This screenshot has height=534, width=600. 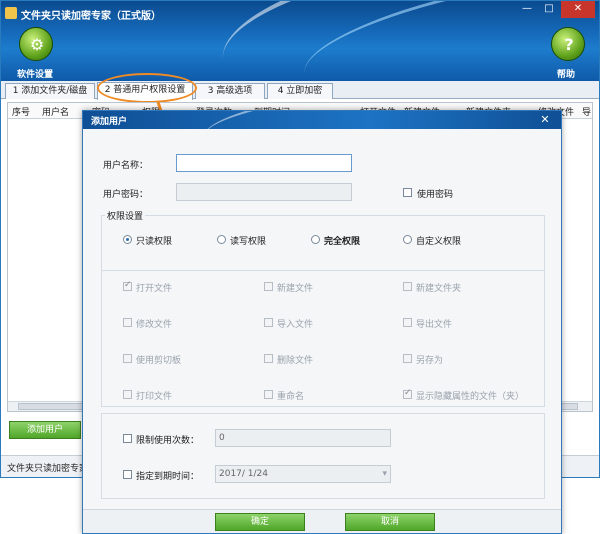 I want to click on perm-export-label: 导出文件, so click(x=434, y=325).